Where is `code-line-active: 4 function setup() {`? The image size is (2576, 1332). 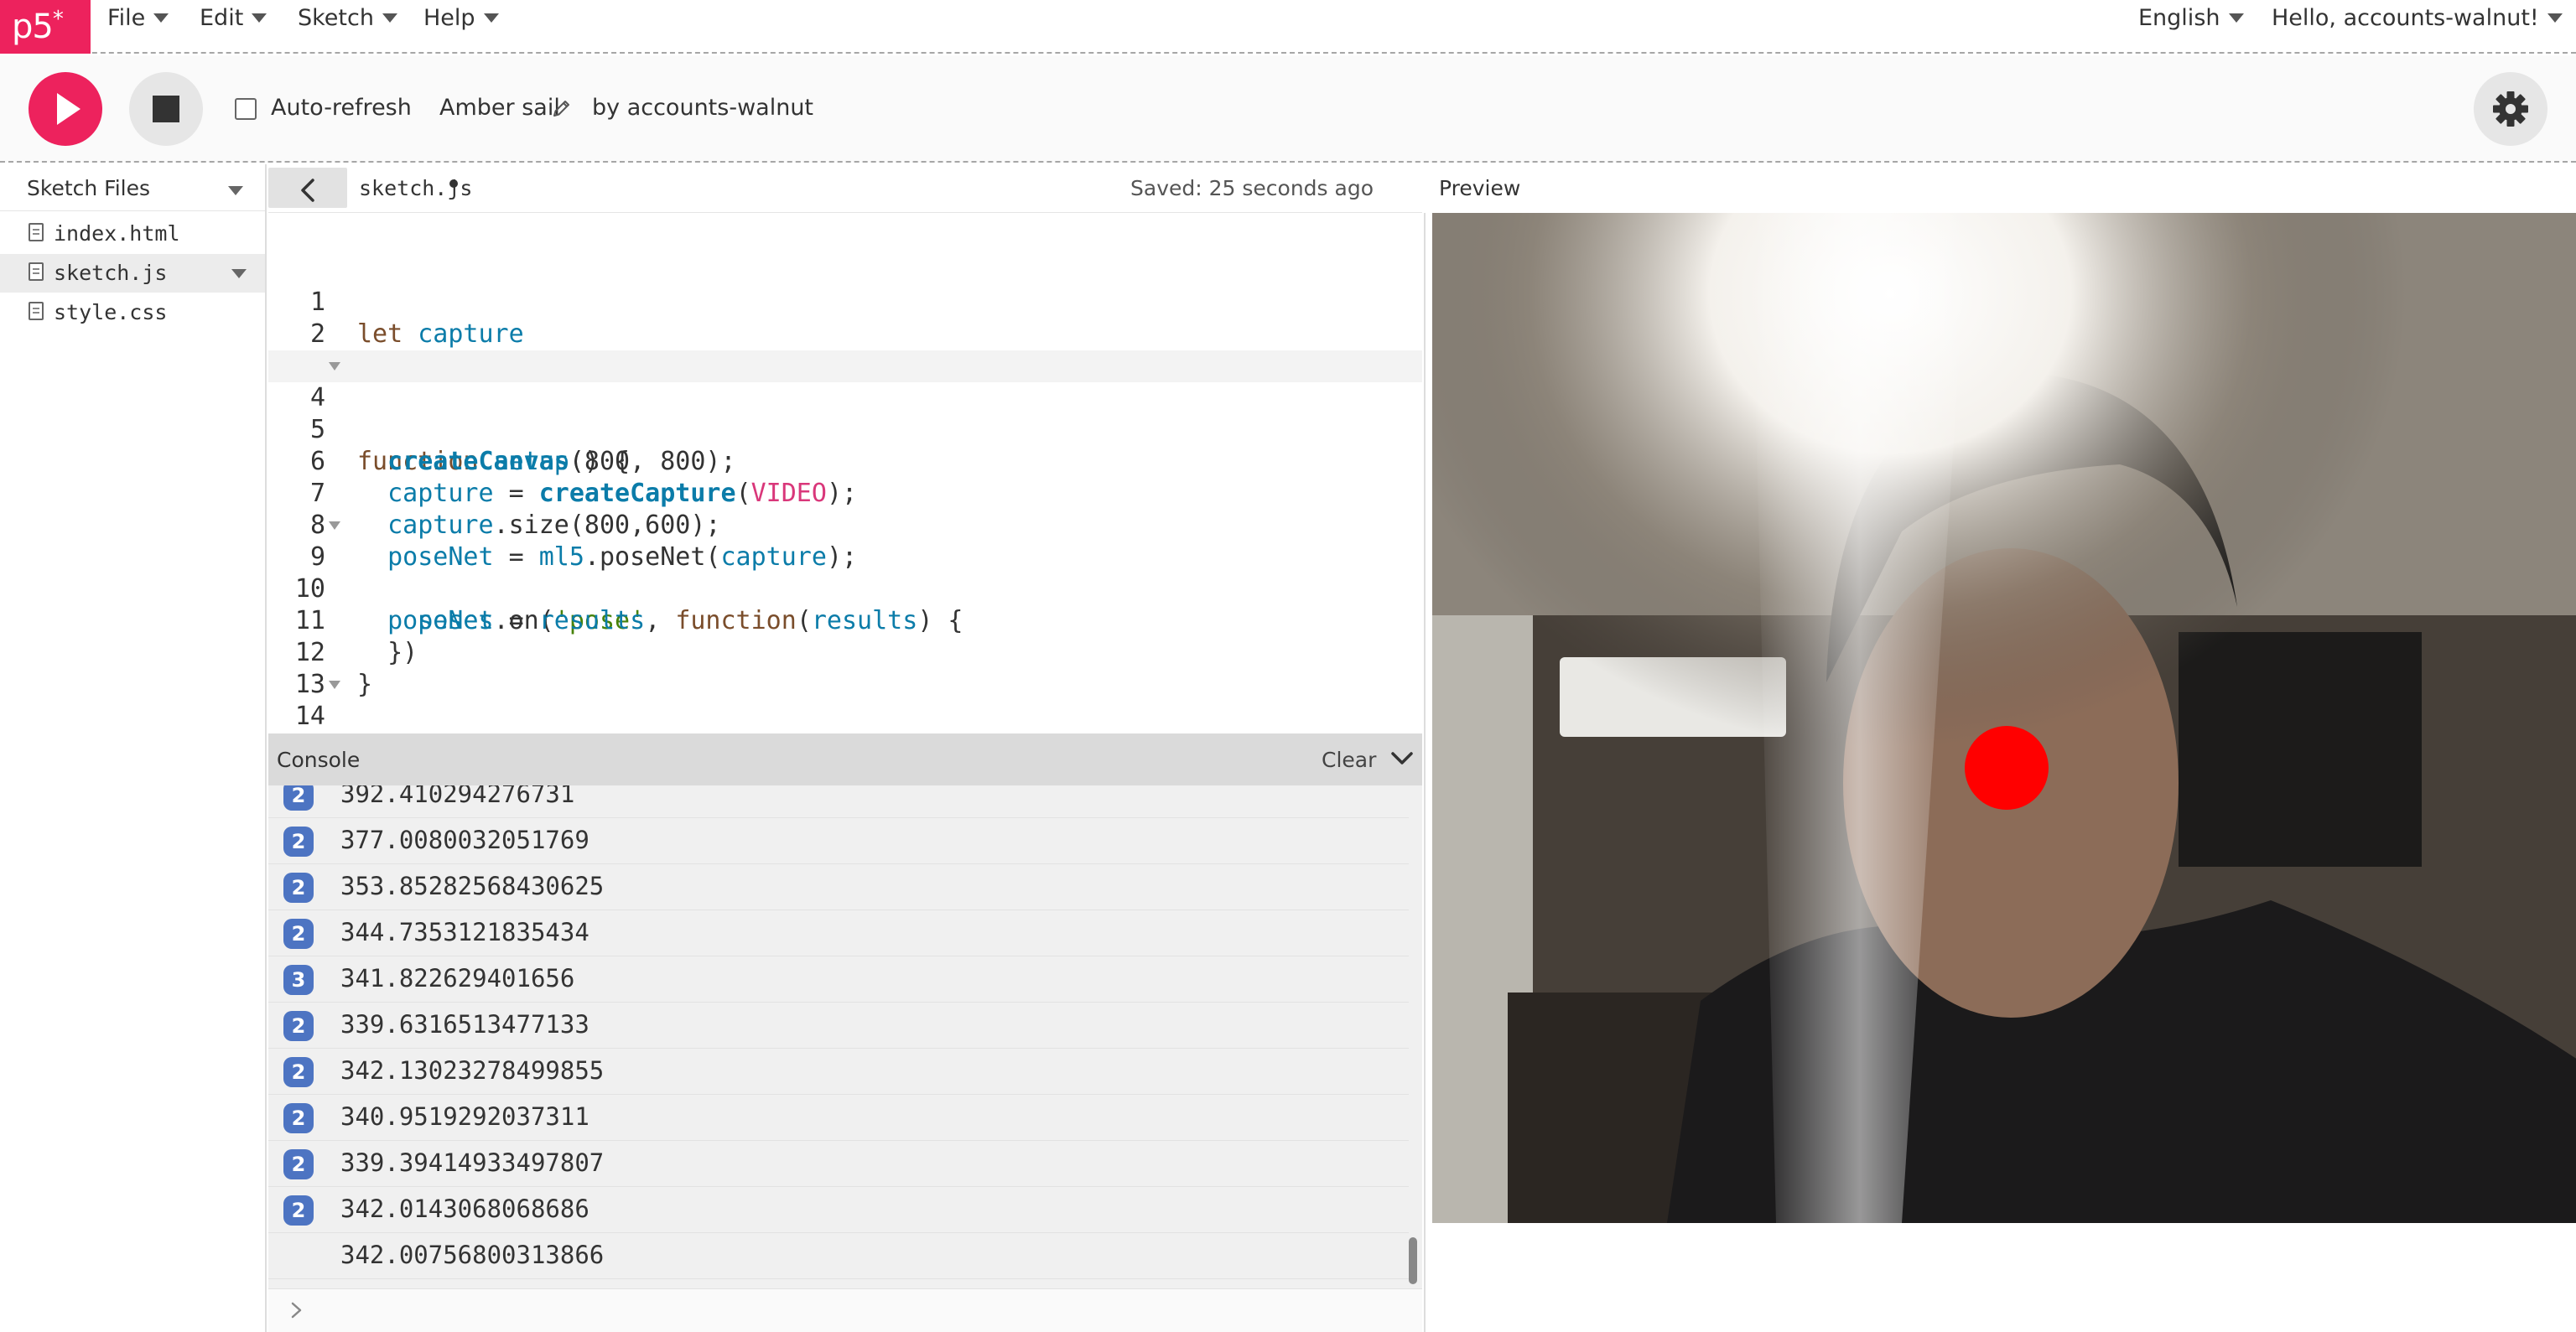
code-line-active: 4 function setup() { is located at coordinates (845, 413).